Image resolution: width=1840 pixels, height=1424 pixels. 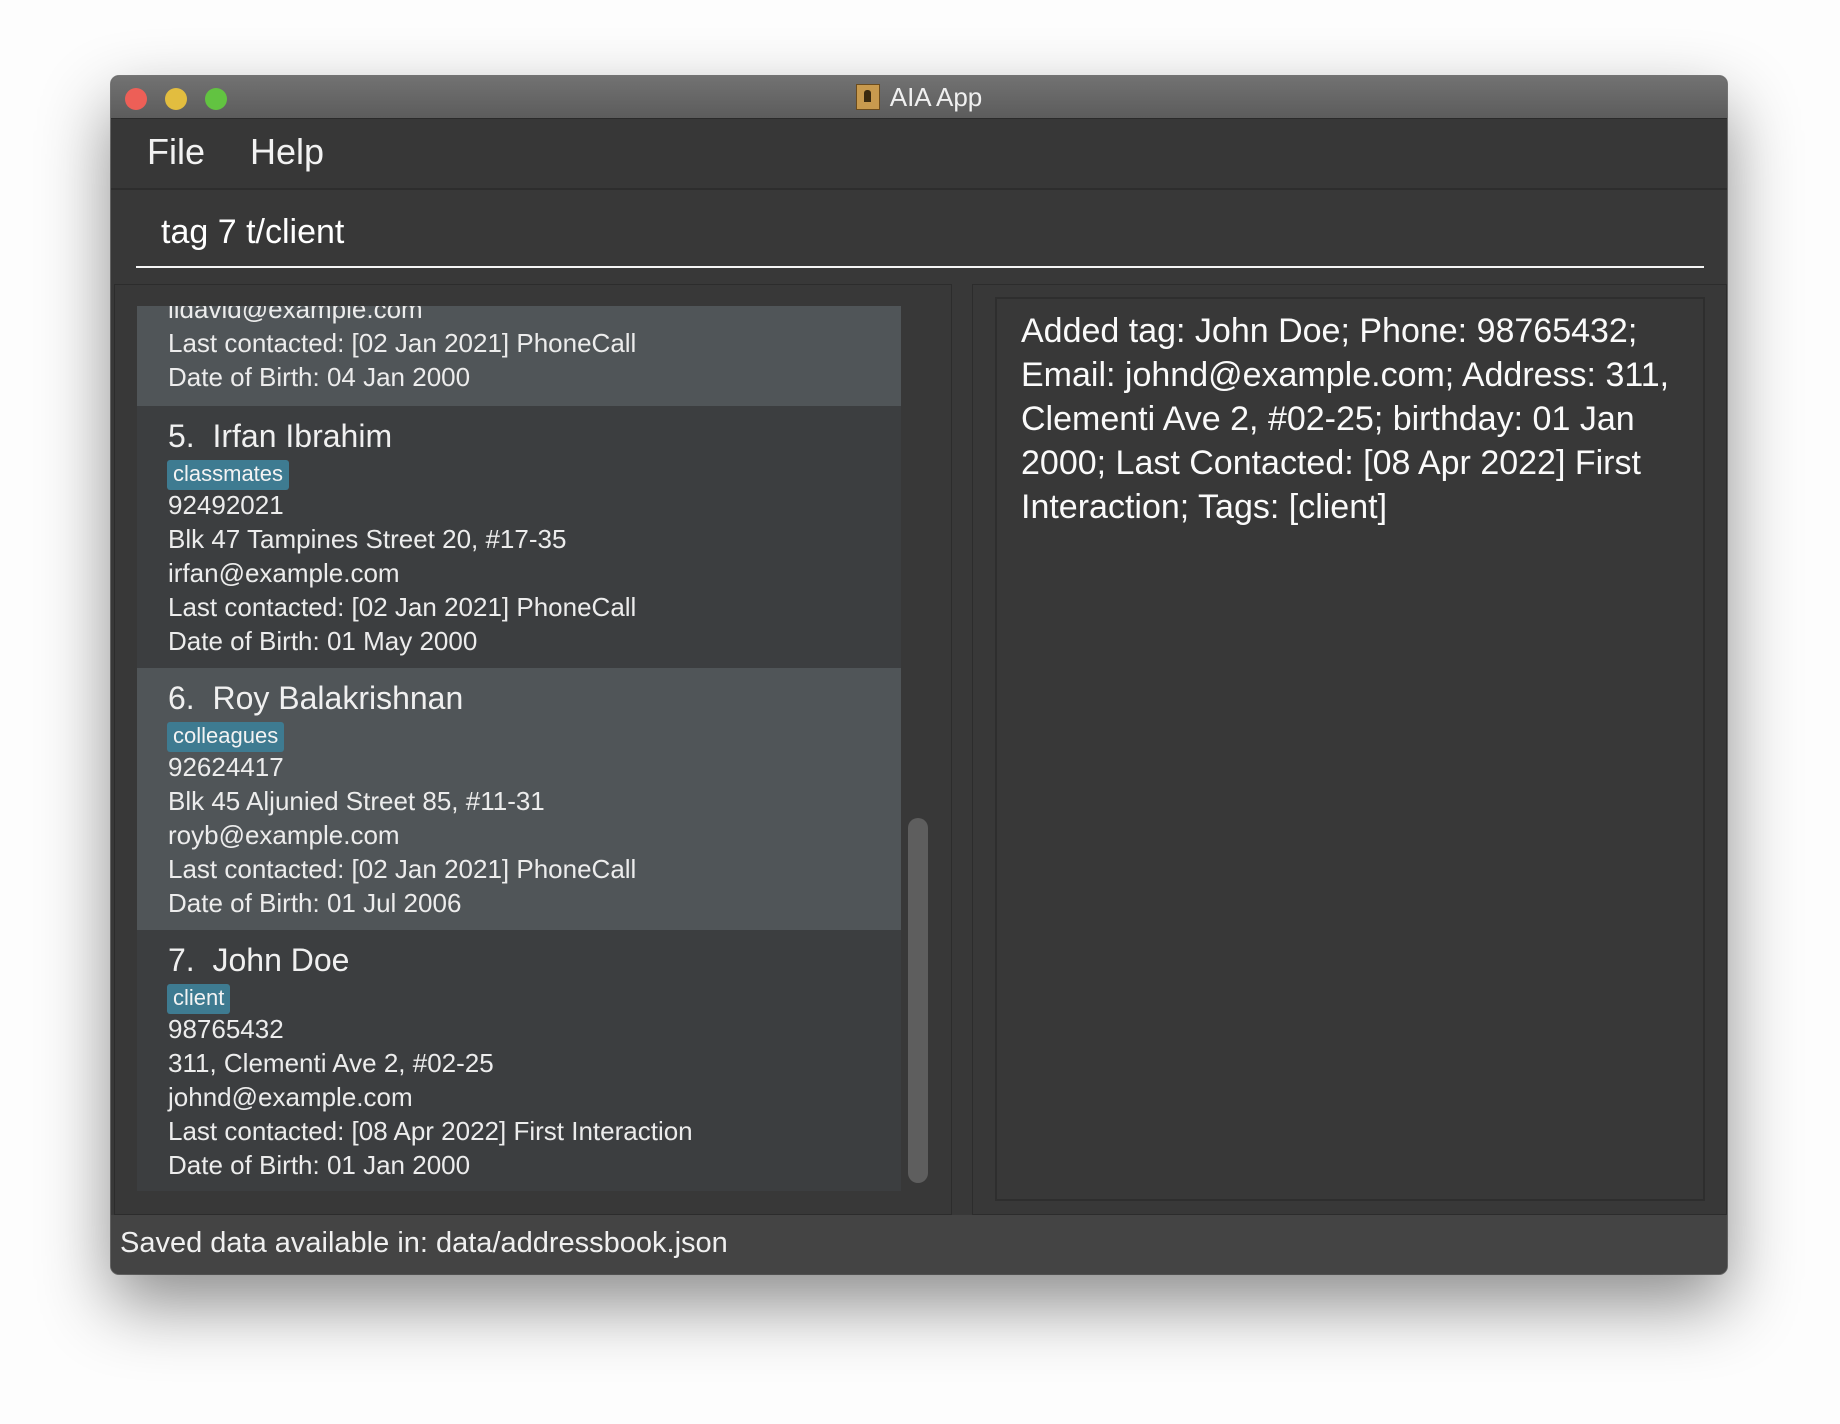 What do you see at coordinates (199, 999) in the screenshot?
I see `person-tag: client` at bounding box center [199, 999].